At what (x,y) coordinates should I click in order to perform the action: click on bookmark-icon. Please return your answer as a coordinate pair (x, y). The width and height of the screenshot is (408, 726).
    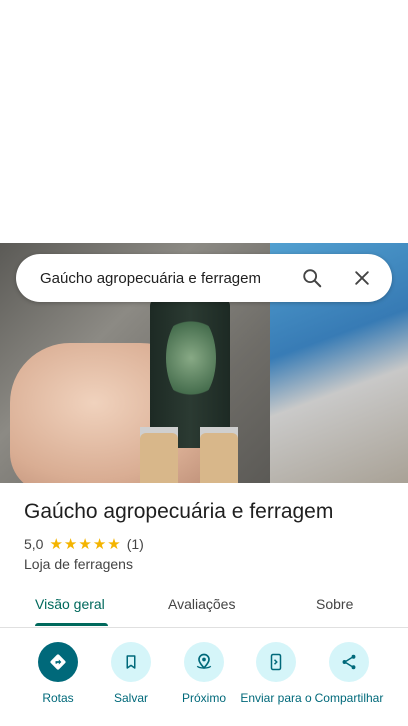
    Looking at the image, I should click on (131, 662).